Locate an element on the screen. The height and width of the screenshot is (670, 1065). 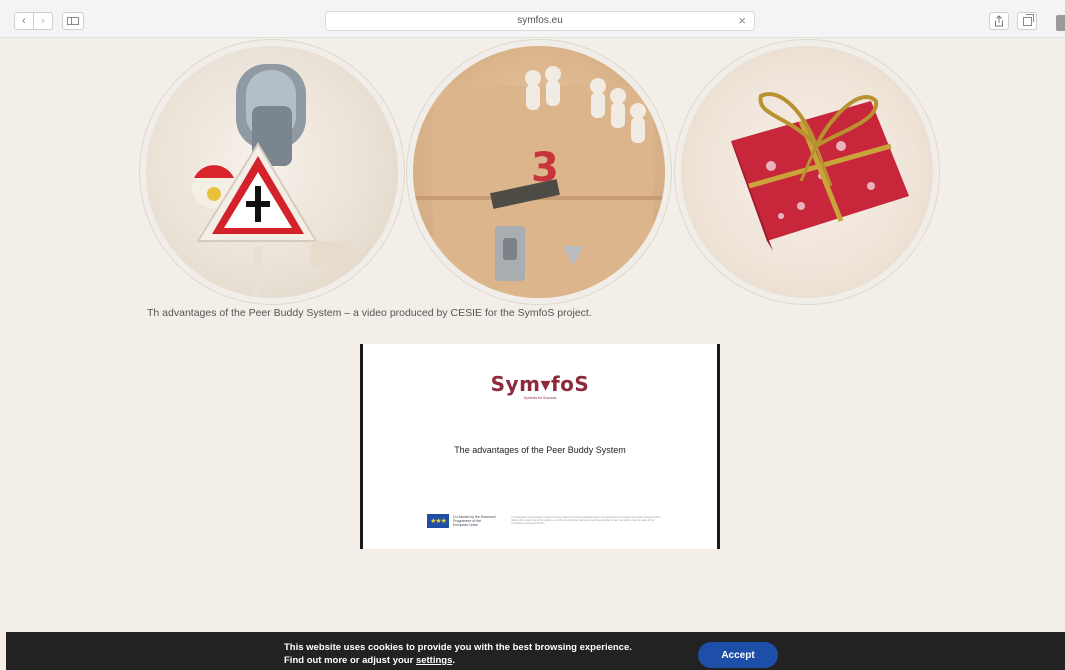
settings-link: settings is located at coordinates (434, 660).